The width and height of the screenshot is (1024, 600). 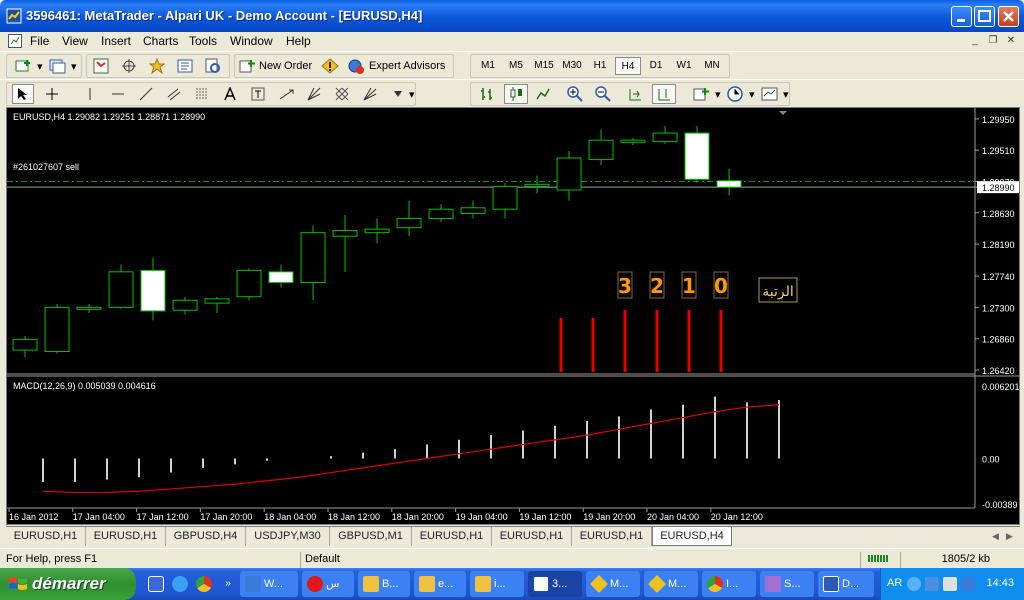 What do you see at coordinates (1009, 536) in the screenshot?
I see `tabs-scroll-right-icon: ▶` at bounding box center [1009, 536].